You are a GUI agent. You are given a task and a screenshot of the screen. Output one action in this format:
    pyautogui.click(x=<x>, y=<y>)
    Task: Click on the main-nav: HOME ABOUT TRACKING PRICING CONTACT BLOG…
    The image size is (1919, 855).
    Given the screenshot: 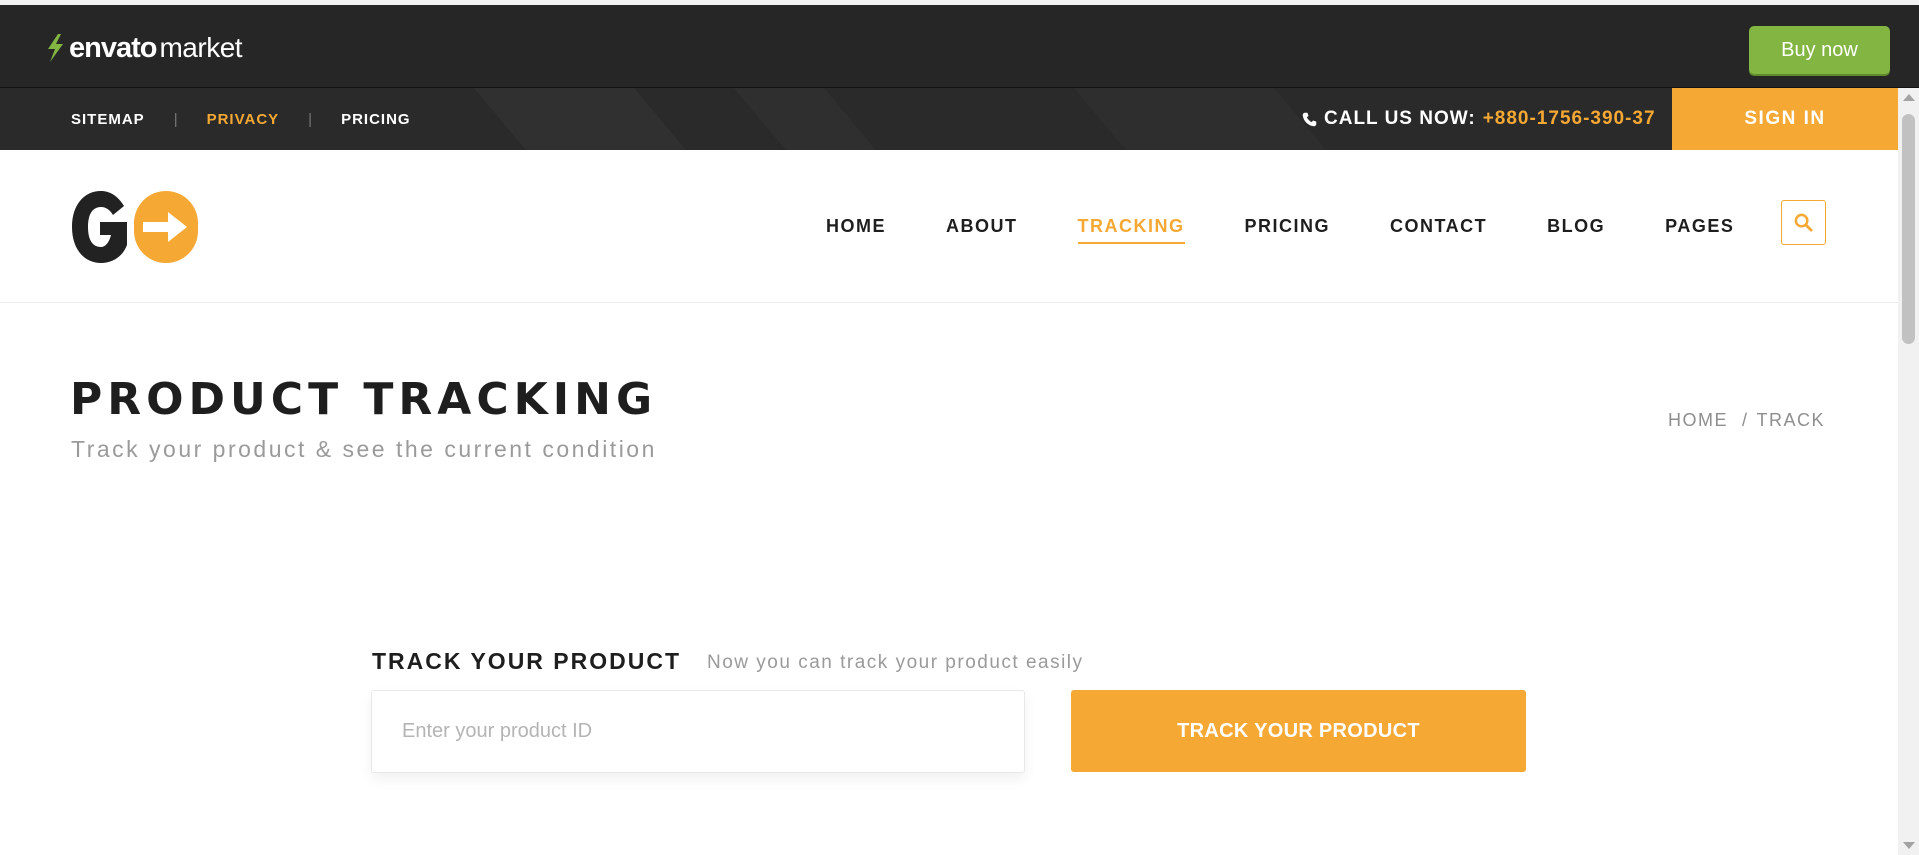 What is the action you would take?
    pyautogui.click(x=1310, y=226)
    